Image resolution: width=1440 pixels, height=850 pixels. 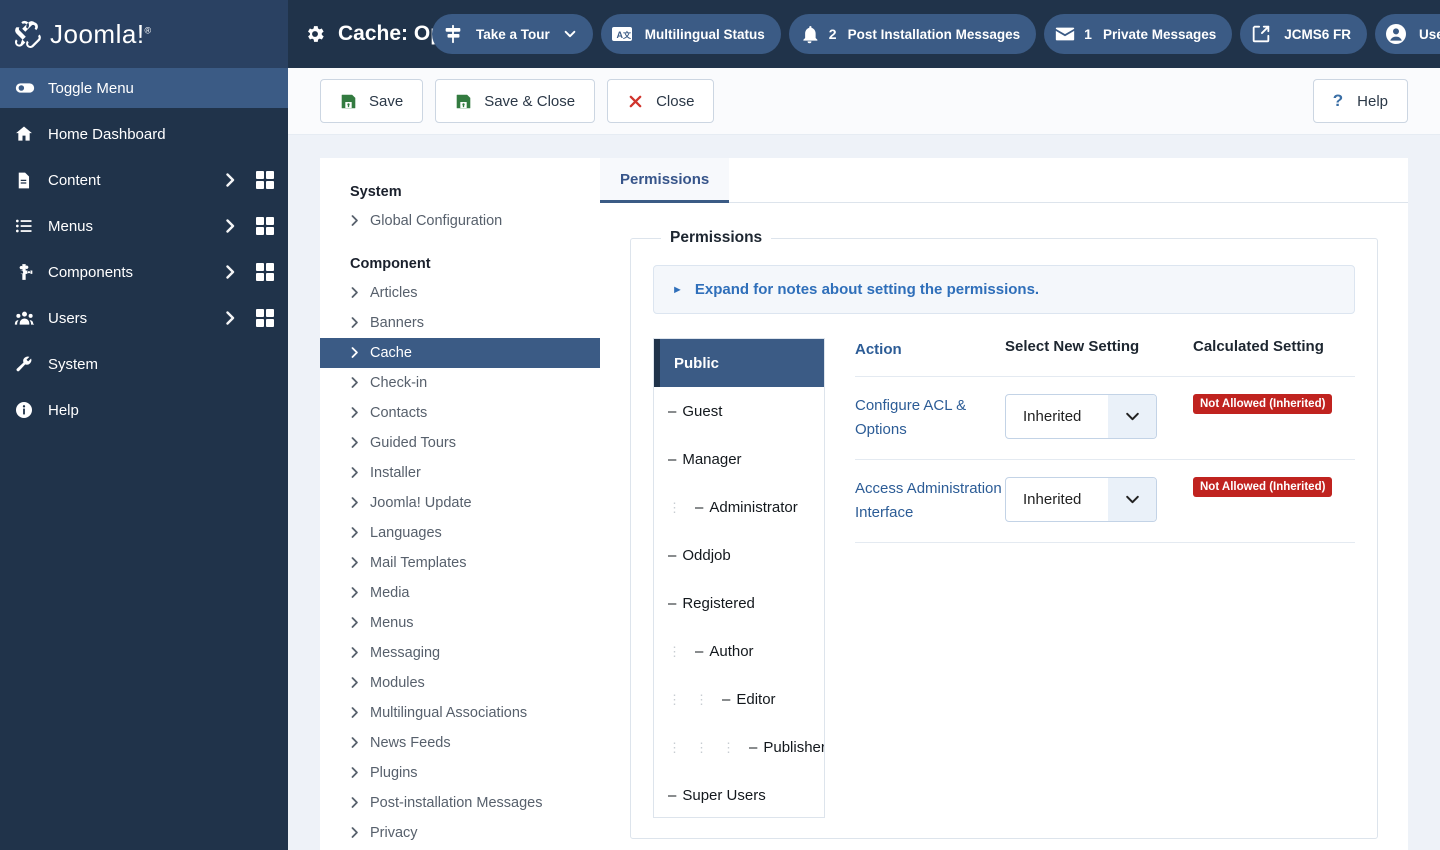 I want to click on permission-action-label: Access Administration Interface, so click(x=928, y=500).